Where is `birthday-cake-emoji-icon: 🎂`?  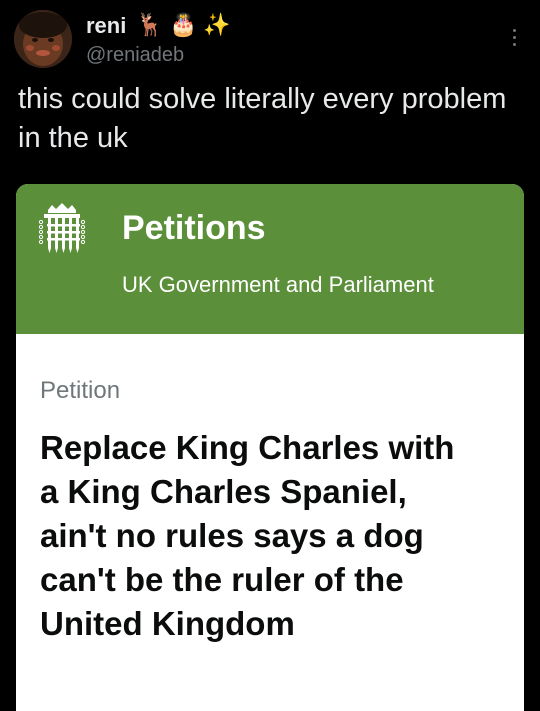 birthday-cake-emoji-icon: 🎂 is located at coordinates (183, 25).